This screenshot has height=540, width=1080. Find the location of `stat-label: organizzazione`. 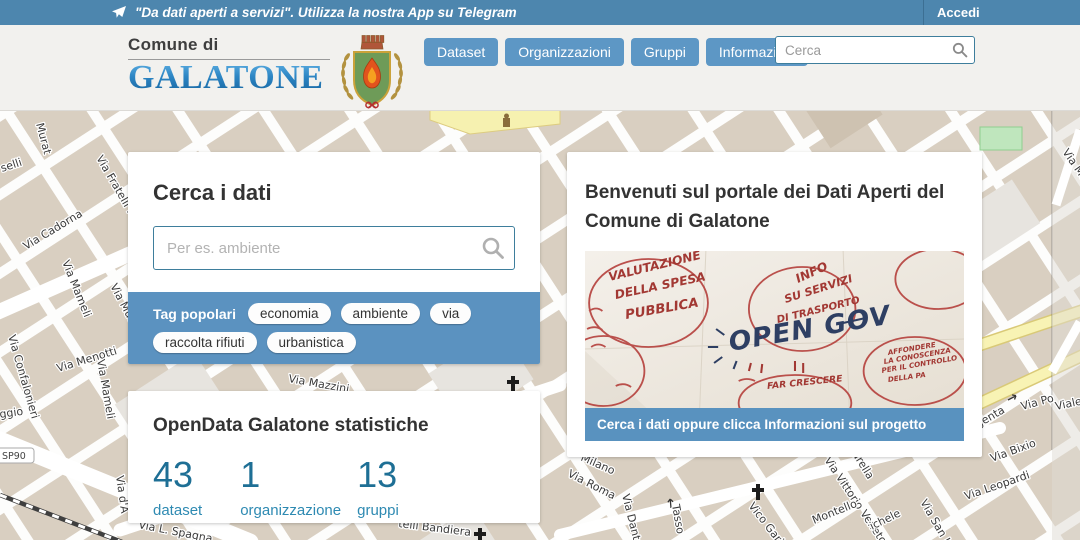

stat-label: organizzazione is located at coordinates (291, 510).